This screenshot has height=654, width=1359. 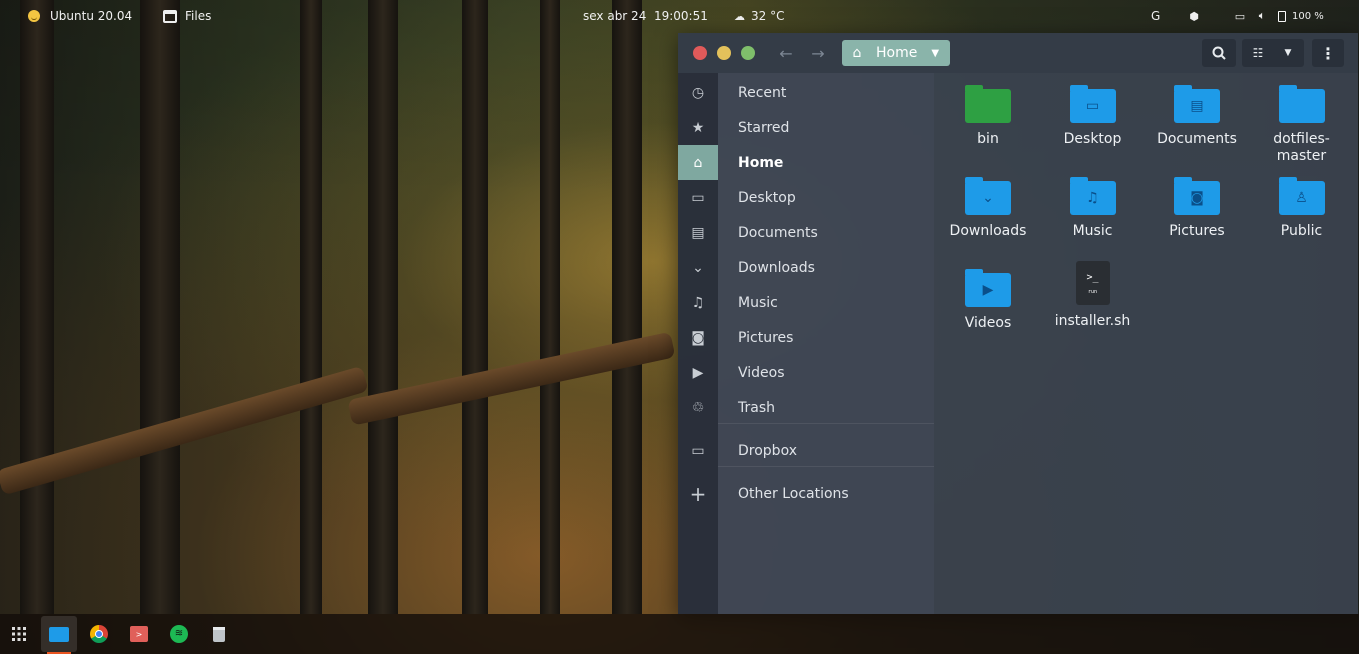 What do you see at coordinates (700, 53) in the screenshot?
I see `close-button` at bounding box center [700, 53].